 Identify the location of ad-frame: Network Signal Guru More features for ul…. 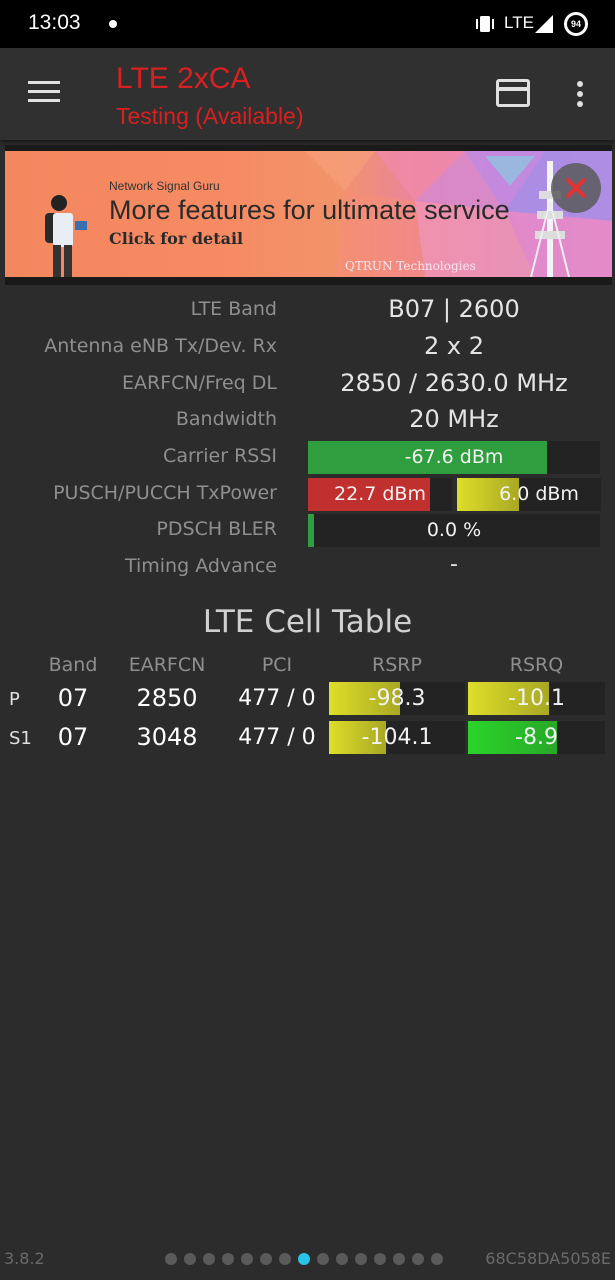
(308, 215).